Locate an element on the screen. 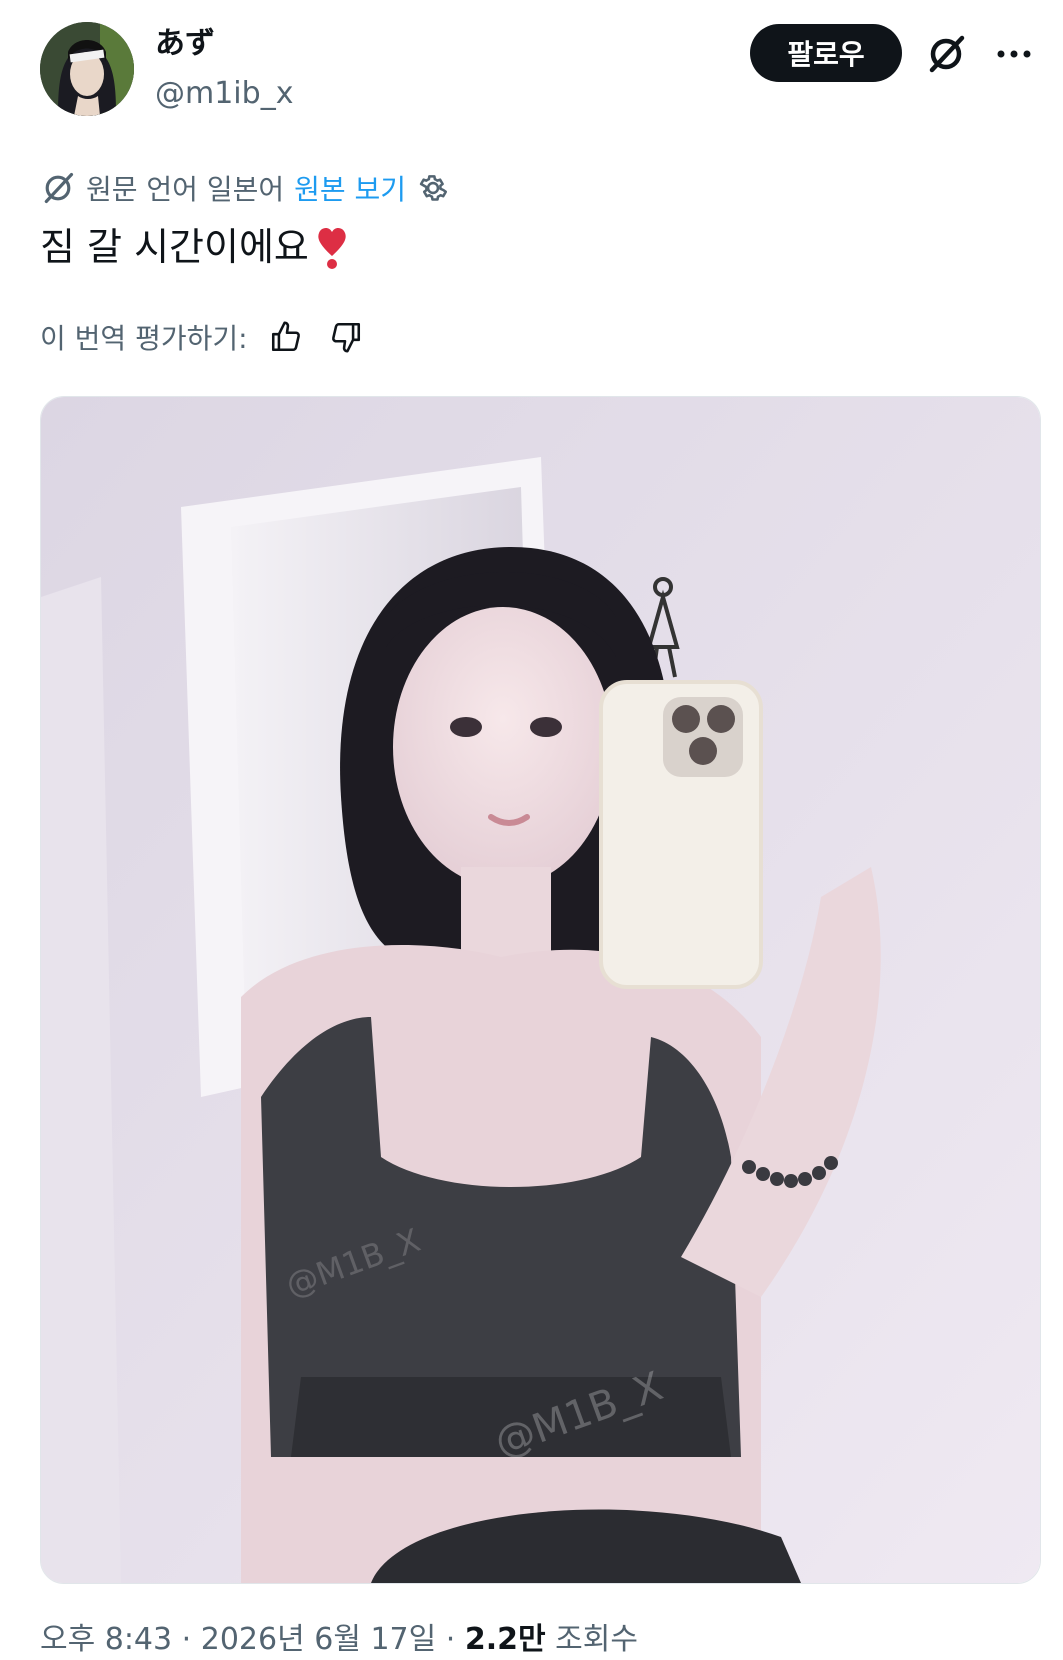 This screenshot has width=1063, height=1660. source-language-text: 원문 언어 일본어 is located at coordinates (185, 189).